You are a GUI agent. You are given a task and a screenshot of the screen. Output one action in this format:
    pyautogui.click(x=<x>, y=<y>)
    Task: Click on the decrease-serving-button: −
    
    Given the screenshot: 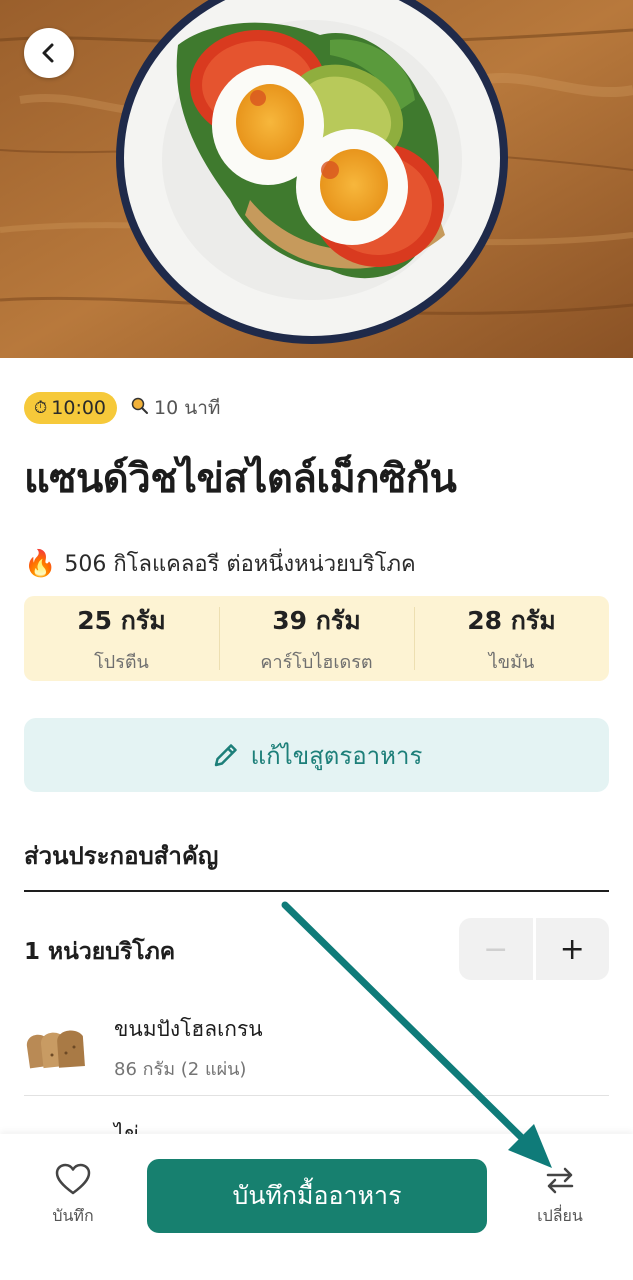 What is the action you would take?
    pyautogui.click(x=496, y=949)
    